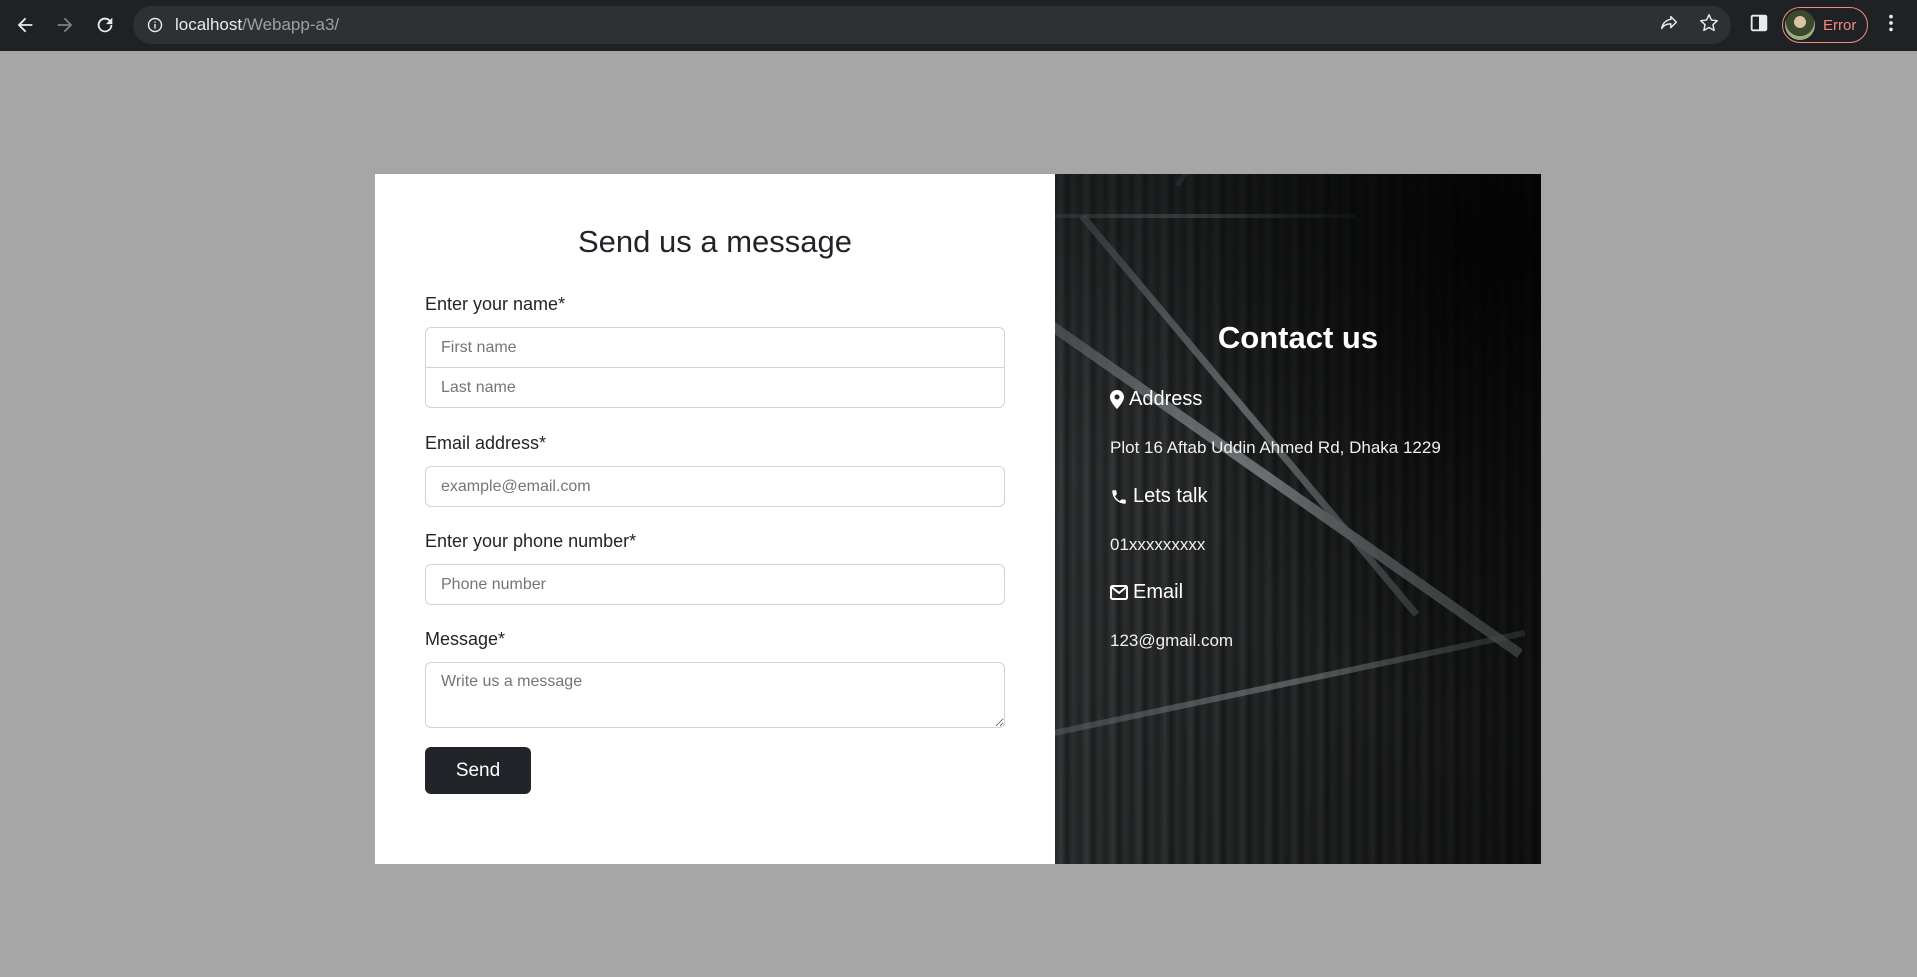  What do you see at coordinates (1166, 399) in the screenshot?
I see `address-heading-label: Address` at bounding box center [1166, 399].